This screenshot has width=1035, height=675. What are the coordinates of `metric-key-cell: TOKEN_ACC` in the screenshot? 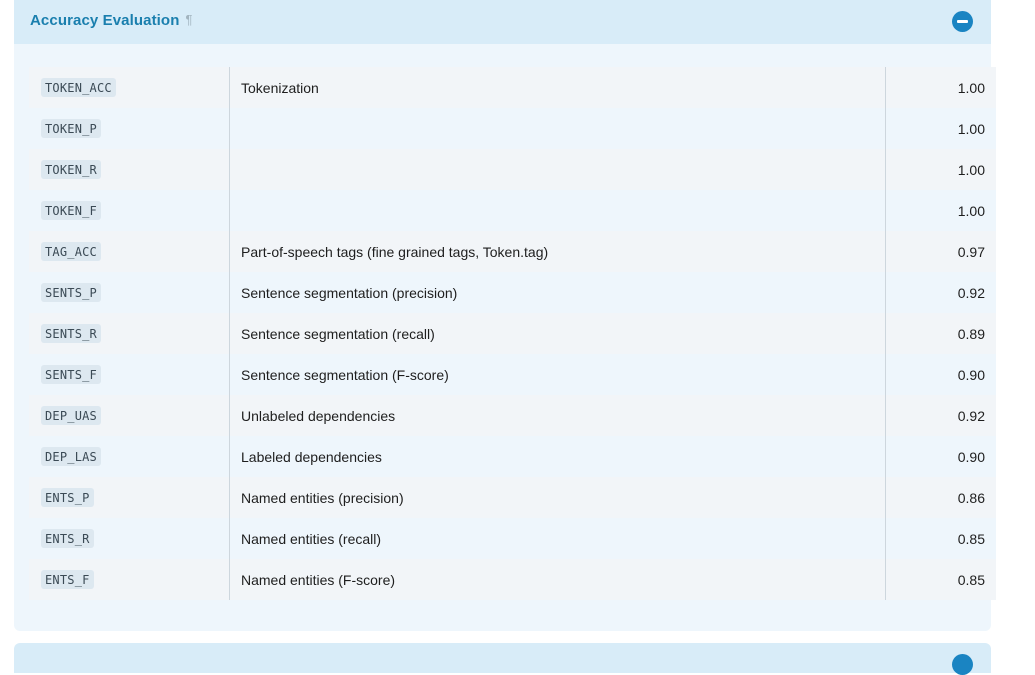 It's located at (129, 87).